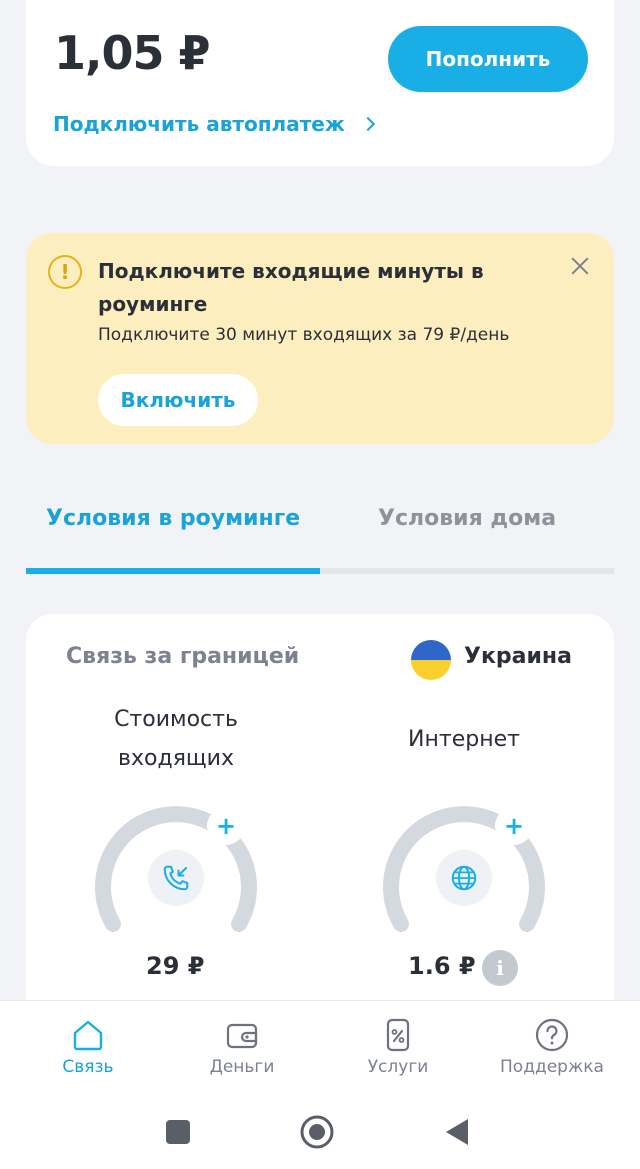  Describe the element at coordinates (175, 966) in the screenshot. I see `incoming-price: 29 ₽` at that location.